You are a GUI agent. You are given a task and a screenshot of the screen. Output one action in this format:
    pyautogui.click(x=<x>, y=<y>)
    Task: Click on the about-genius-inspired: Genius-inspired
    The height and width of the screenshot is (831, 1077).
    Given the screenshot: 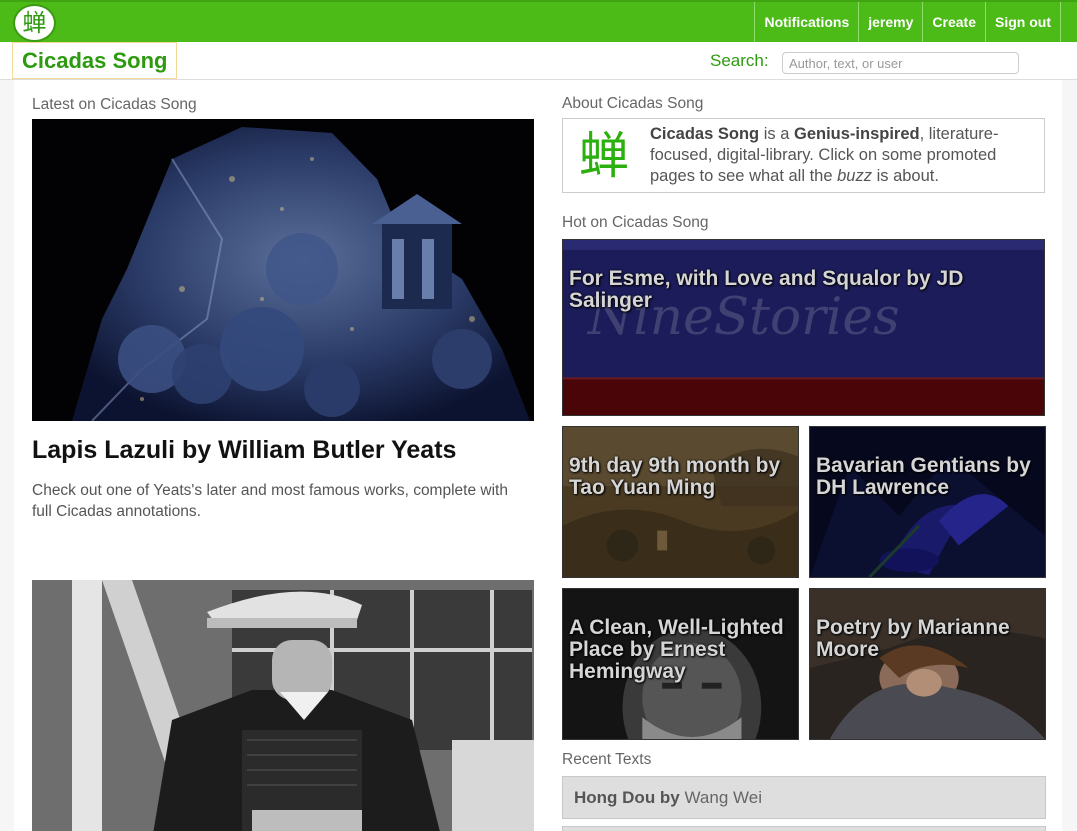 What is the action you would take?
    pyautogui.click(x=856, y=134)
    